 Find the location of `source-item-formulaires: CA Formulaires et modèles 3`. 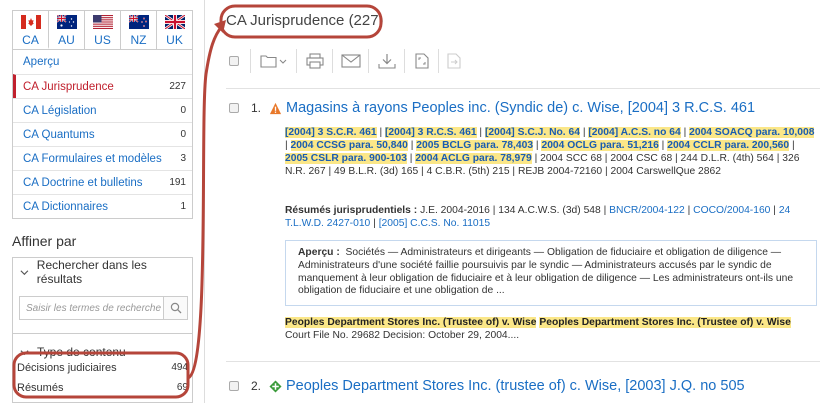

source-item-formulaires: CA Formulaires et modèles 3 is located at coordinates (102, 158).